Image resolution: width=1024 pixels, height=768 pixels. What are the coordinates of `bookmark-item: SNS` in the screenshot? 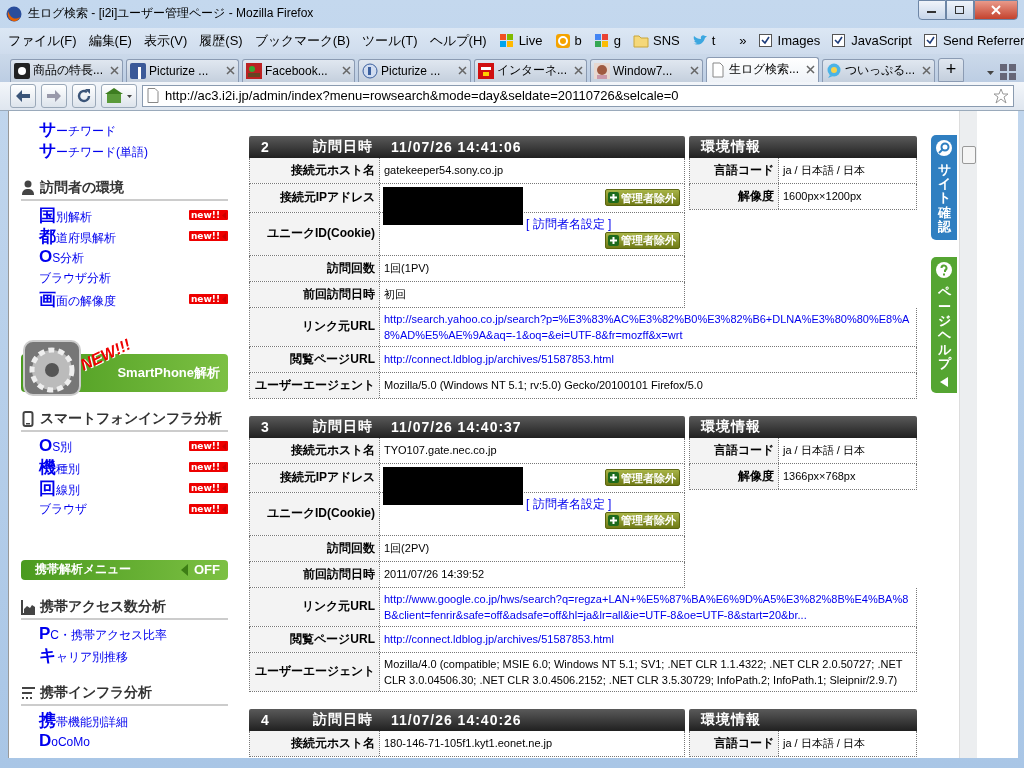 It's located at (666, 41).